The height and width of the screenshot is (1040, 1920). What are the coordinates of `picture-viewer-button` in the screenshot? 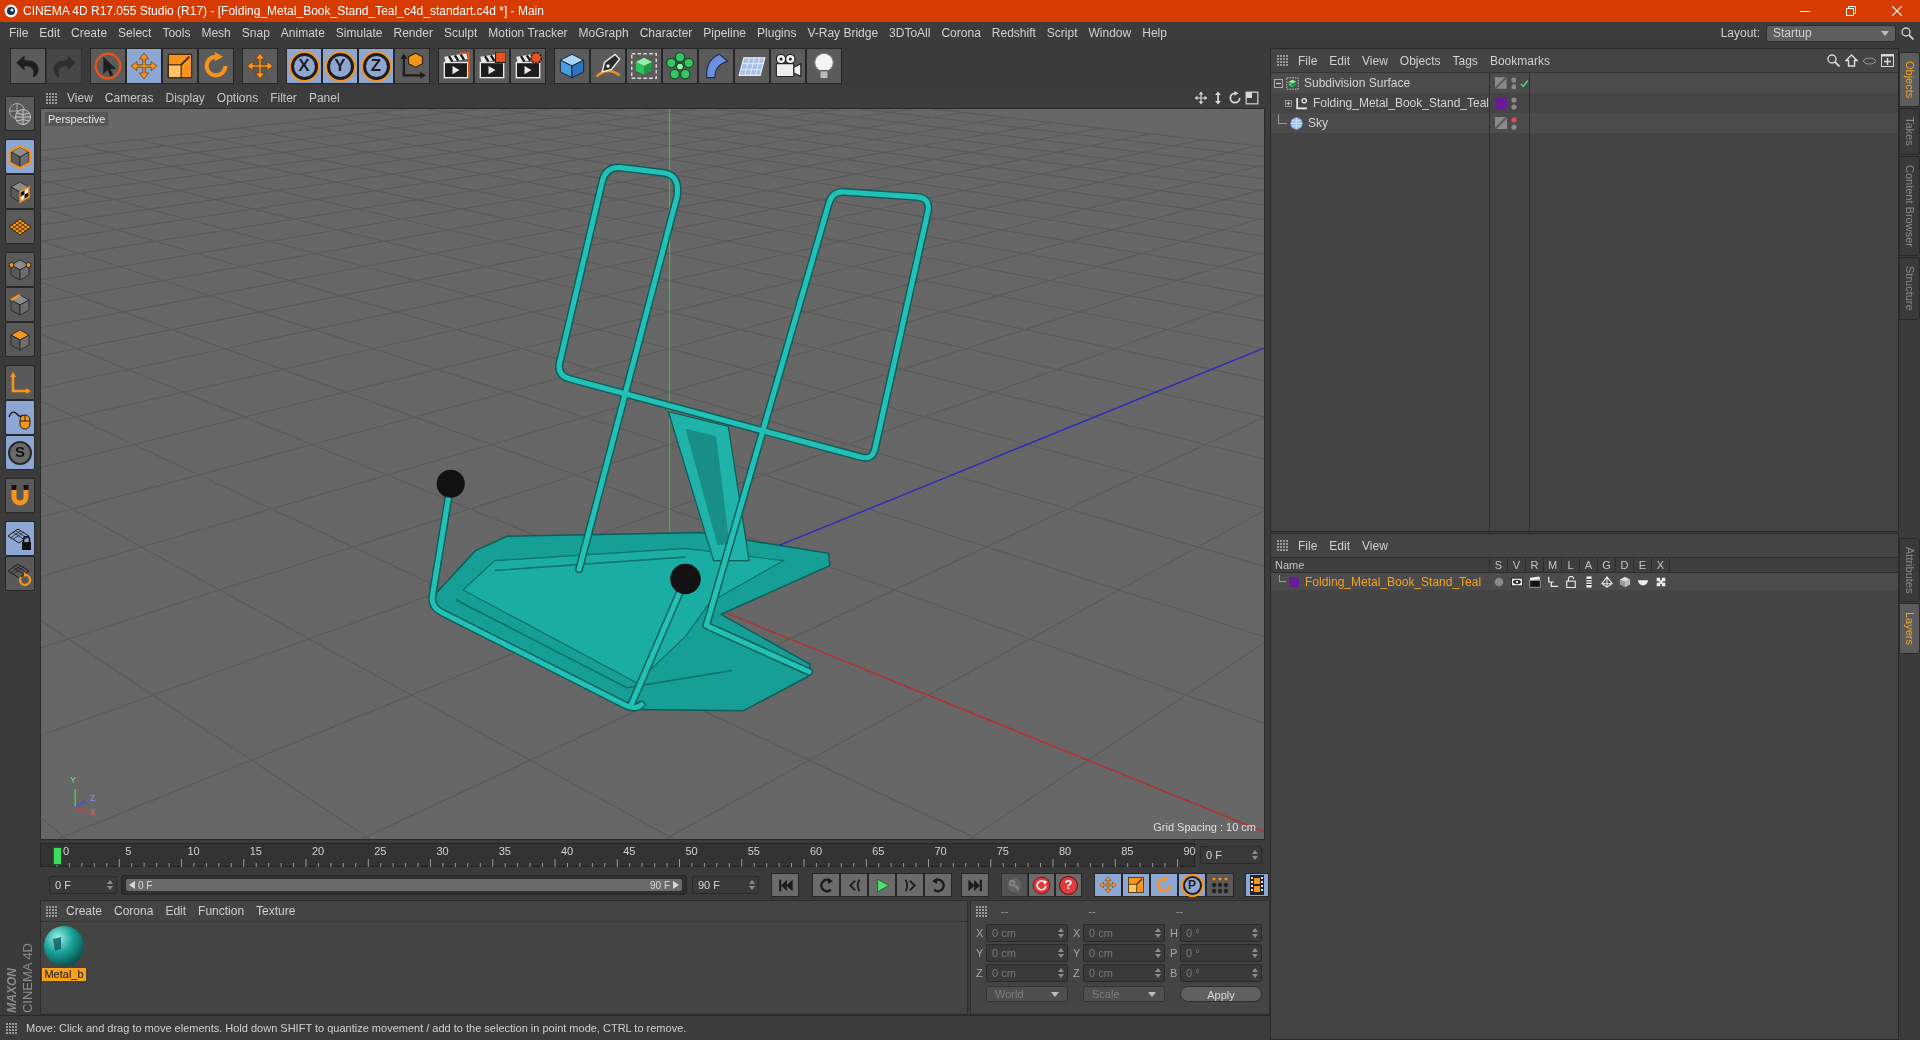 It's located at (492, 66).